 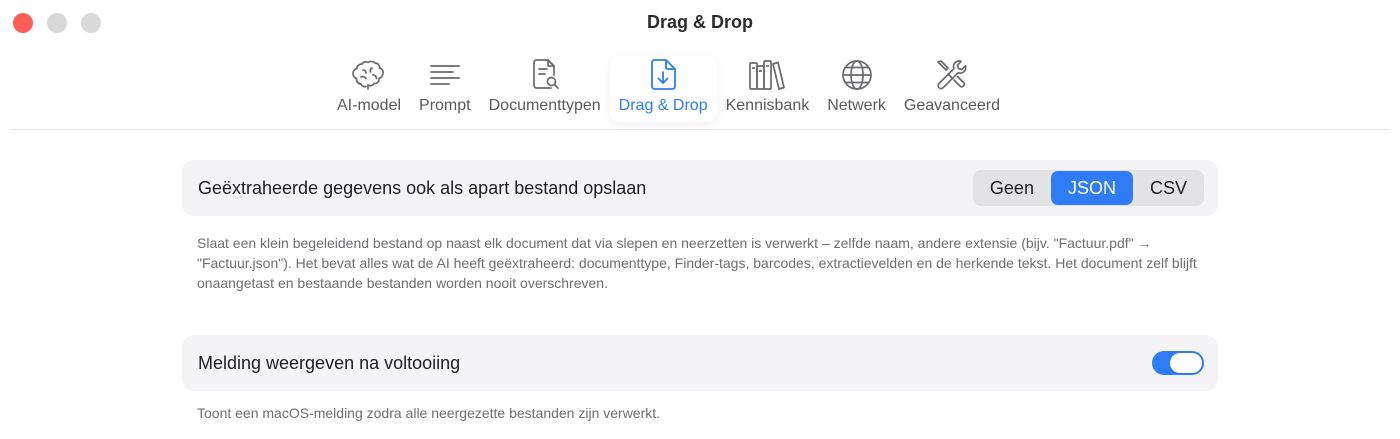 I want to click on text-lines-icon, so click(x=445, y=75).